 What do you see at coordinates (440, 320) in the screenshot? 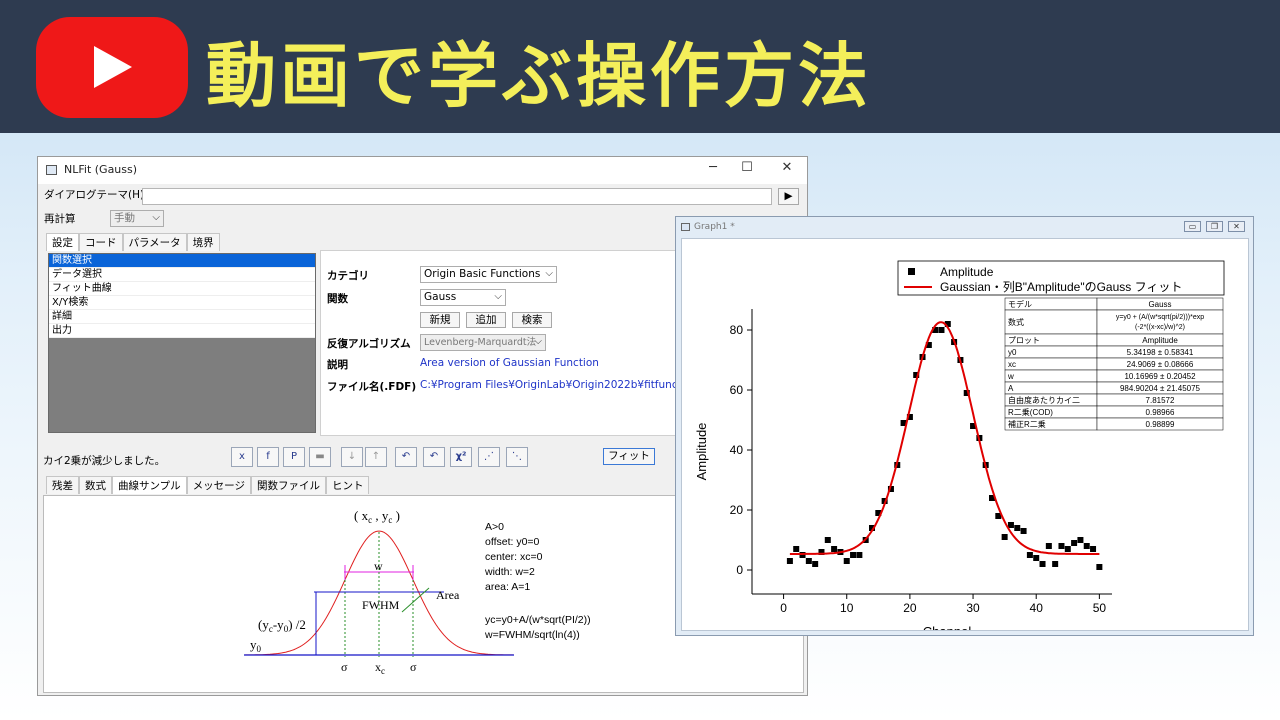
I see `new-button: 新規` at bounding box center [440, 320].